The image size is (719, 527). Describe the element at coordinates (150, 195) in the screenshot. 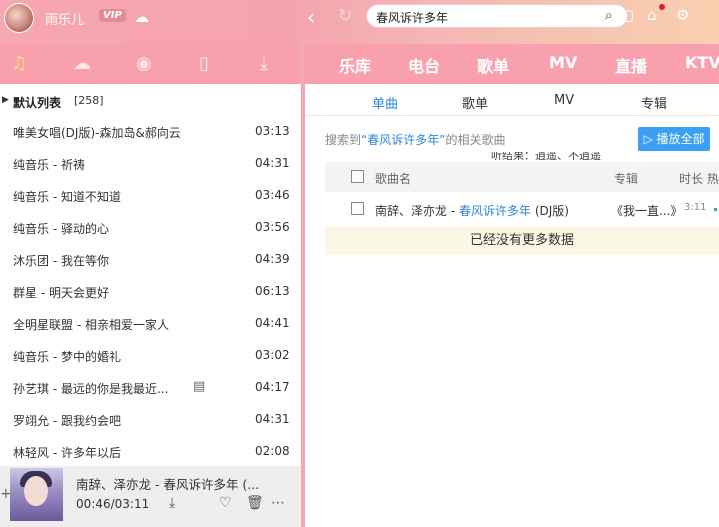

I see `list-item: 纯音乐 - 知道不知道 03:46` at that location.